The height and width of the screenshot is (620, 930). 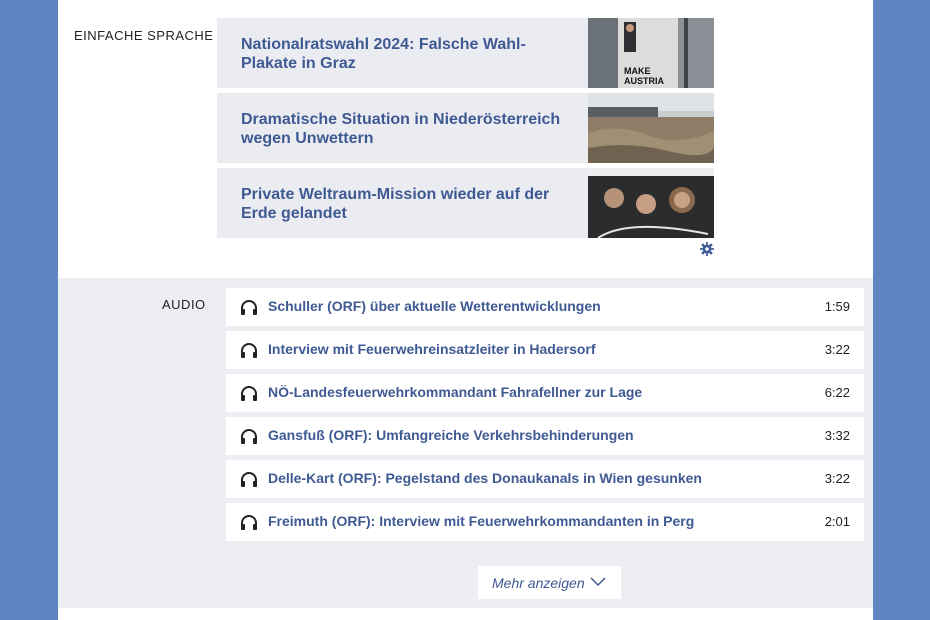 I want to click on svg-text: MAKE, so click(x=637, y=71).